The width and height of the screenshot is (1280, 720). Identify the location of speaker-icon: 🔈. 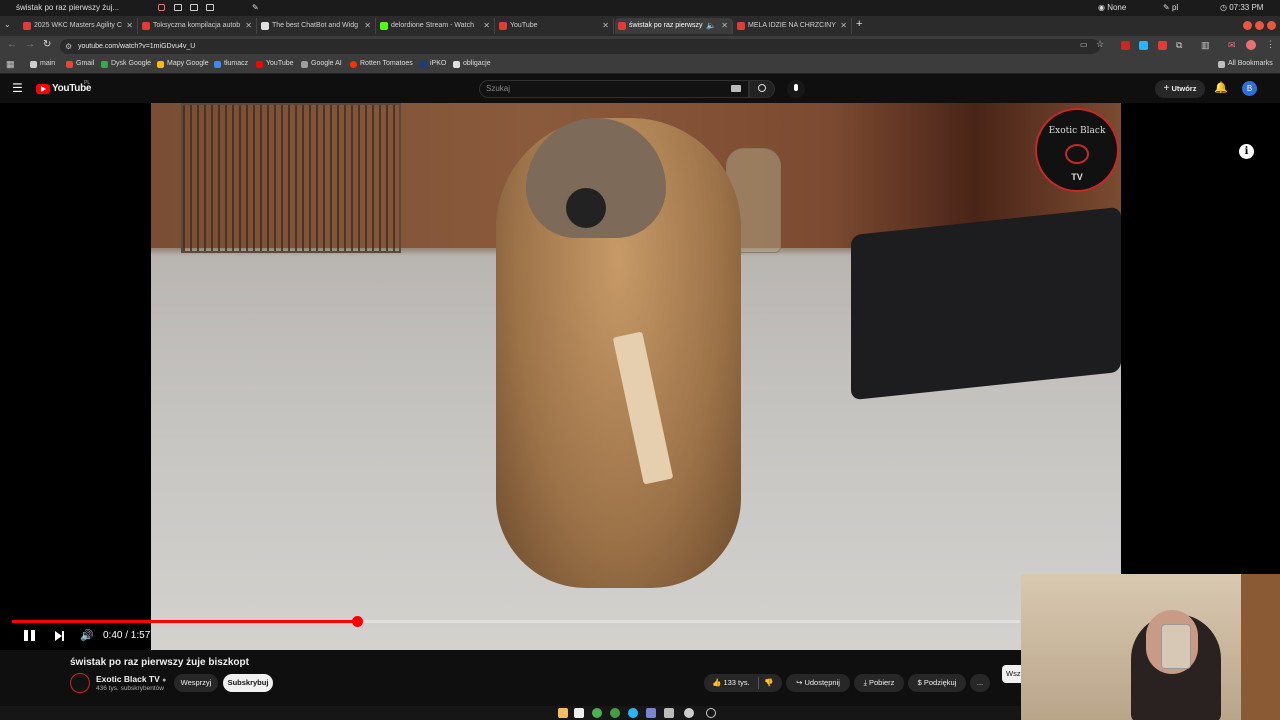
(711, 26).